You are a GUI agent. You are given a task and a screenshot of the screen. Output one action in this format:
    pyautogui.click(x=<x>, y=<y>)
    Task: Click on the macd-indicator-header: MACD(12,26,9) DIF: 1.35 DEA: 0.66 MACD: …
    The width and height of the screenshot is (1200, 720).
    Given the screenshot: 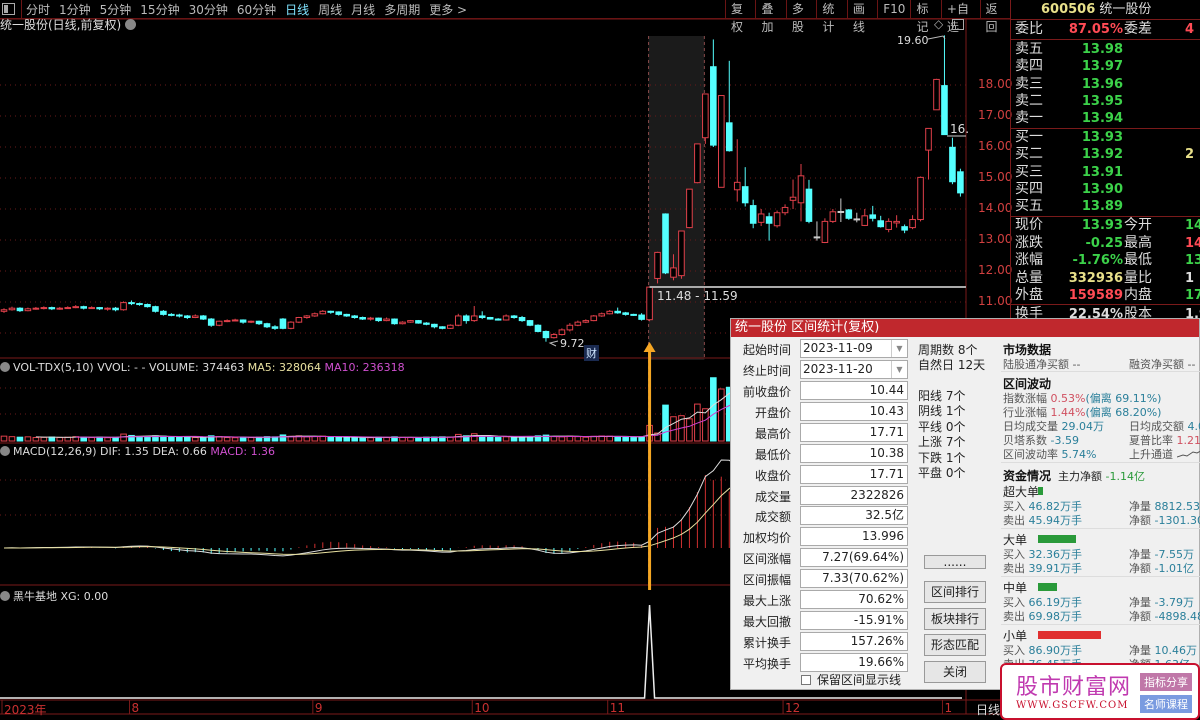 What is the action you would take?
    pyautogui.click(x=137, y=451)
    